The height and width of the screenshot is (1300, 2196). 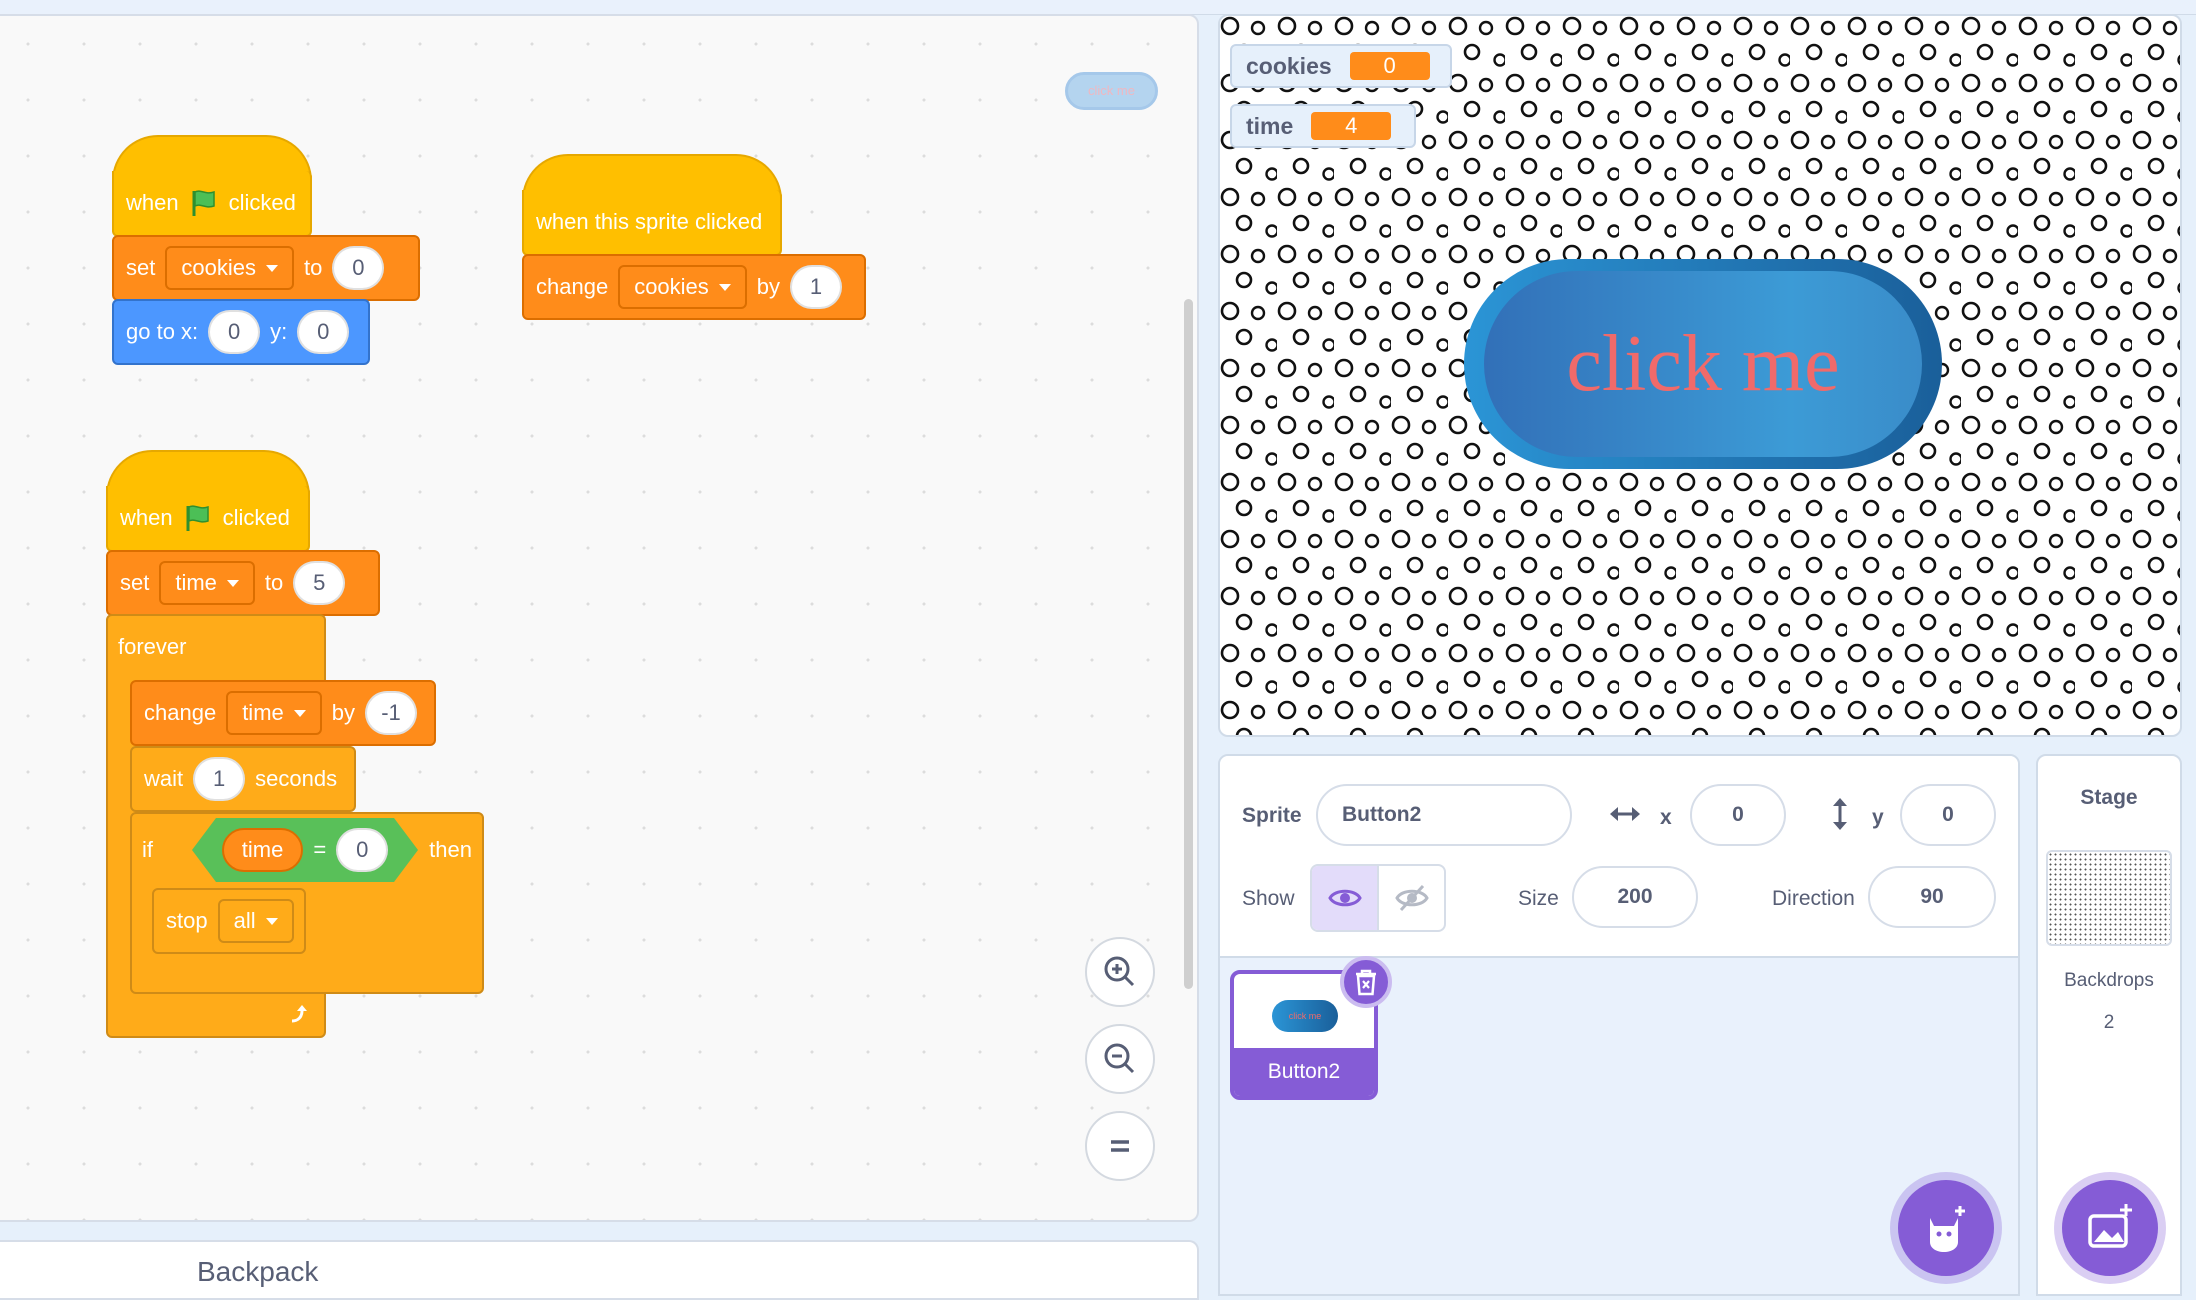 I want to click on click-me-text: click me, so click(x=1703, y=364).